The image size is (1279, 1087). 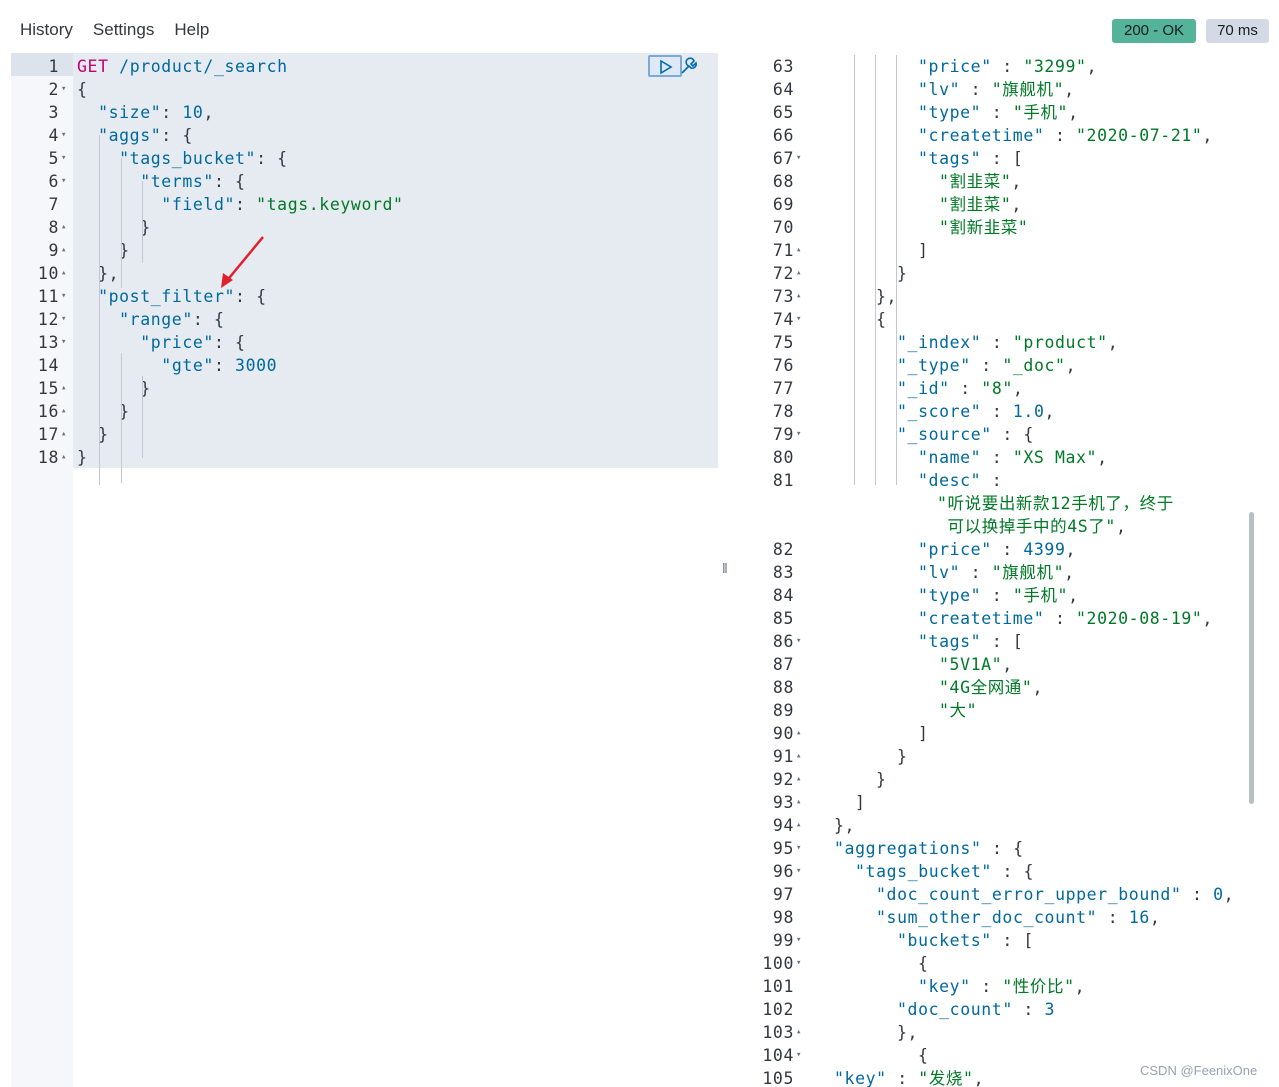 What do you see at coordinates (1251, 658) in the screenshot?
I see `response-scrollbar` at bounding box center [1251, 658].